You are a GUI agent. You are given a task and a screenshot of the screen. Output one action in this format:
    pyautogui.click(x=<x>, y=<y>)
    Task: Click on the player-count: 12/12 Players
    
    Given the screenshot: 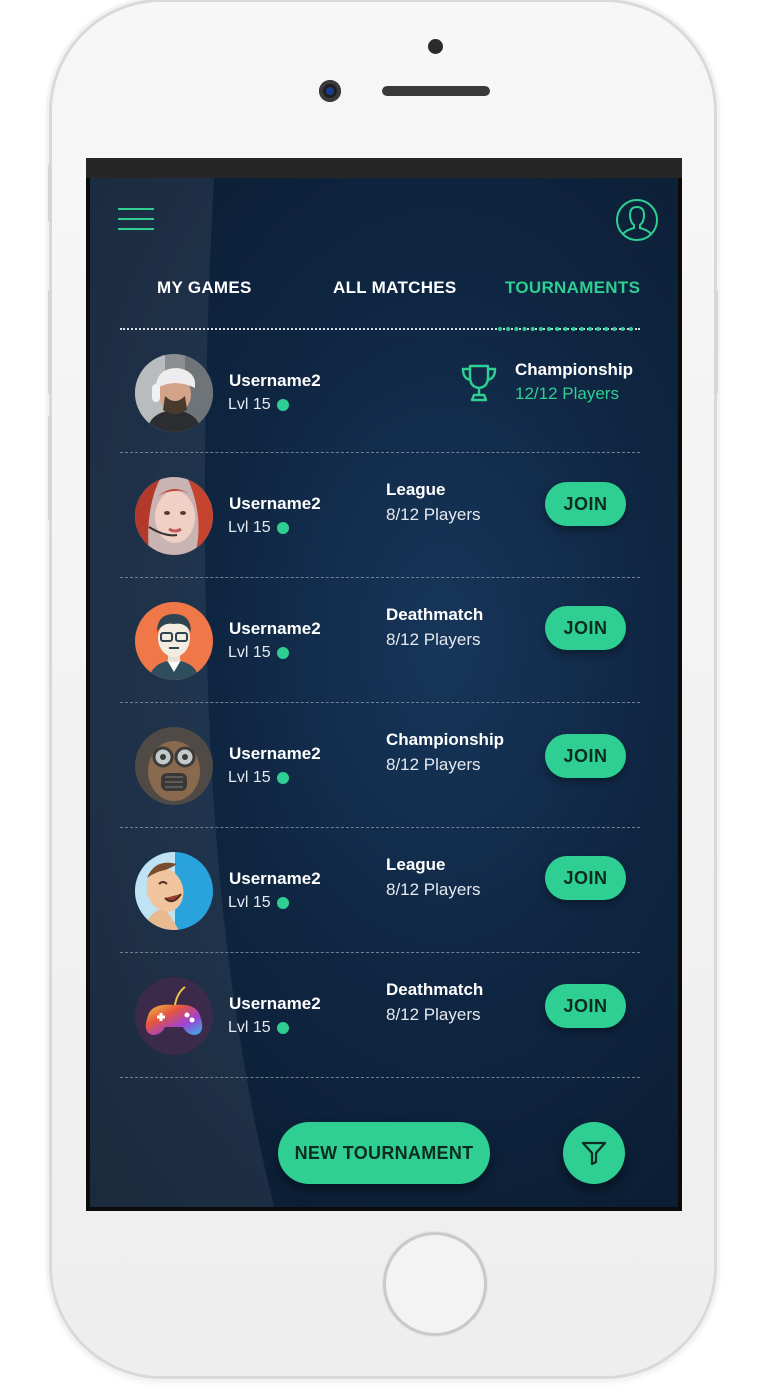 What is the action you would take?
    pyautogui.click(x=567, y=393)
    